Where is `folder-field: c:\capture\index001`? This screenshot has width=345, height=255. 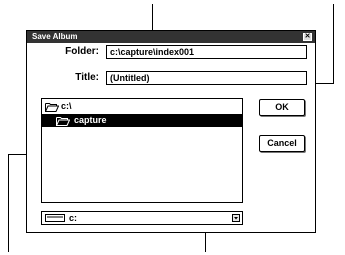 folder-field: c:\capture\index001 is located at coordinates (206, 52).